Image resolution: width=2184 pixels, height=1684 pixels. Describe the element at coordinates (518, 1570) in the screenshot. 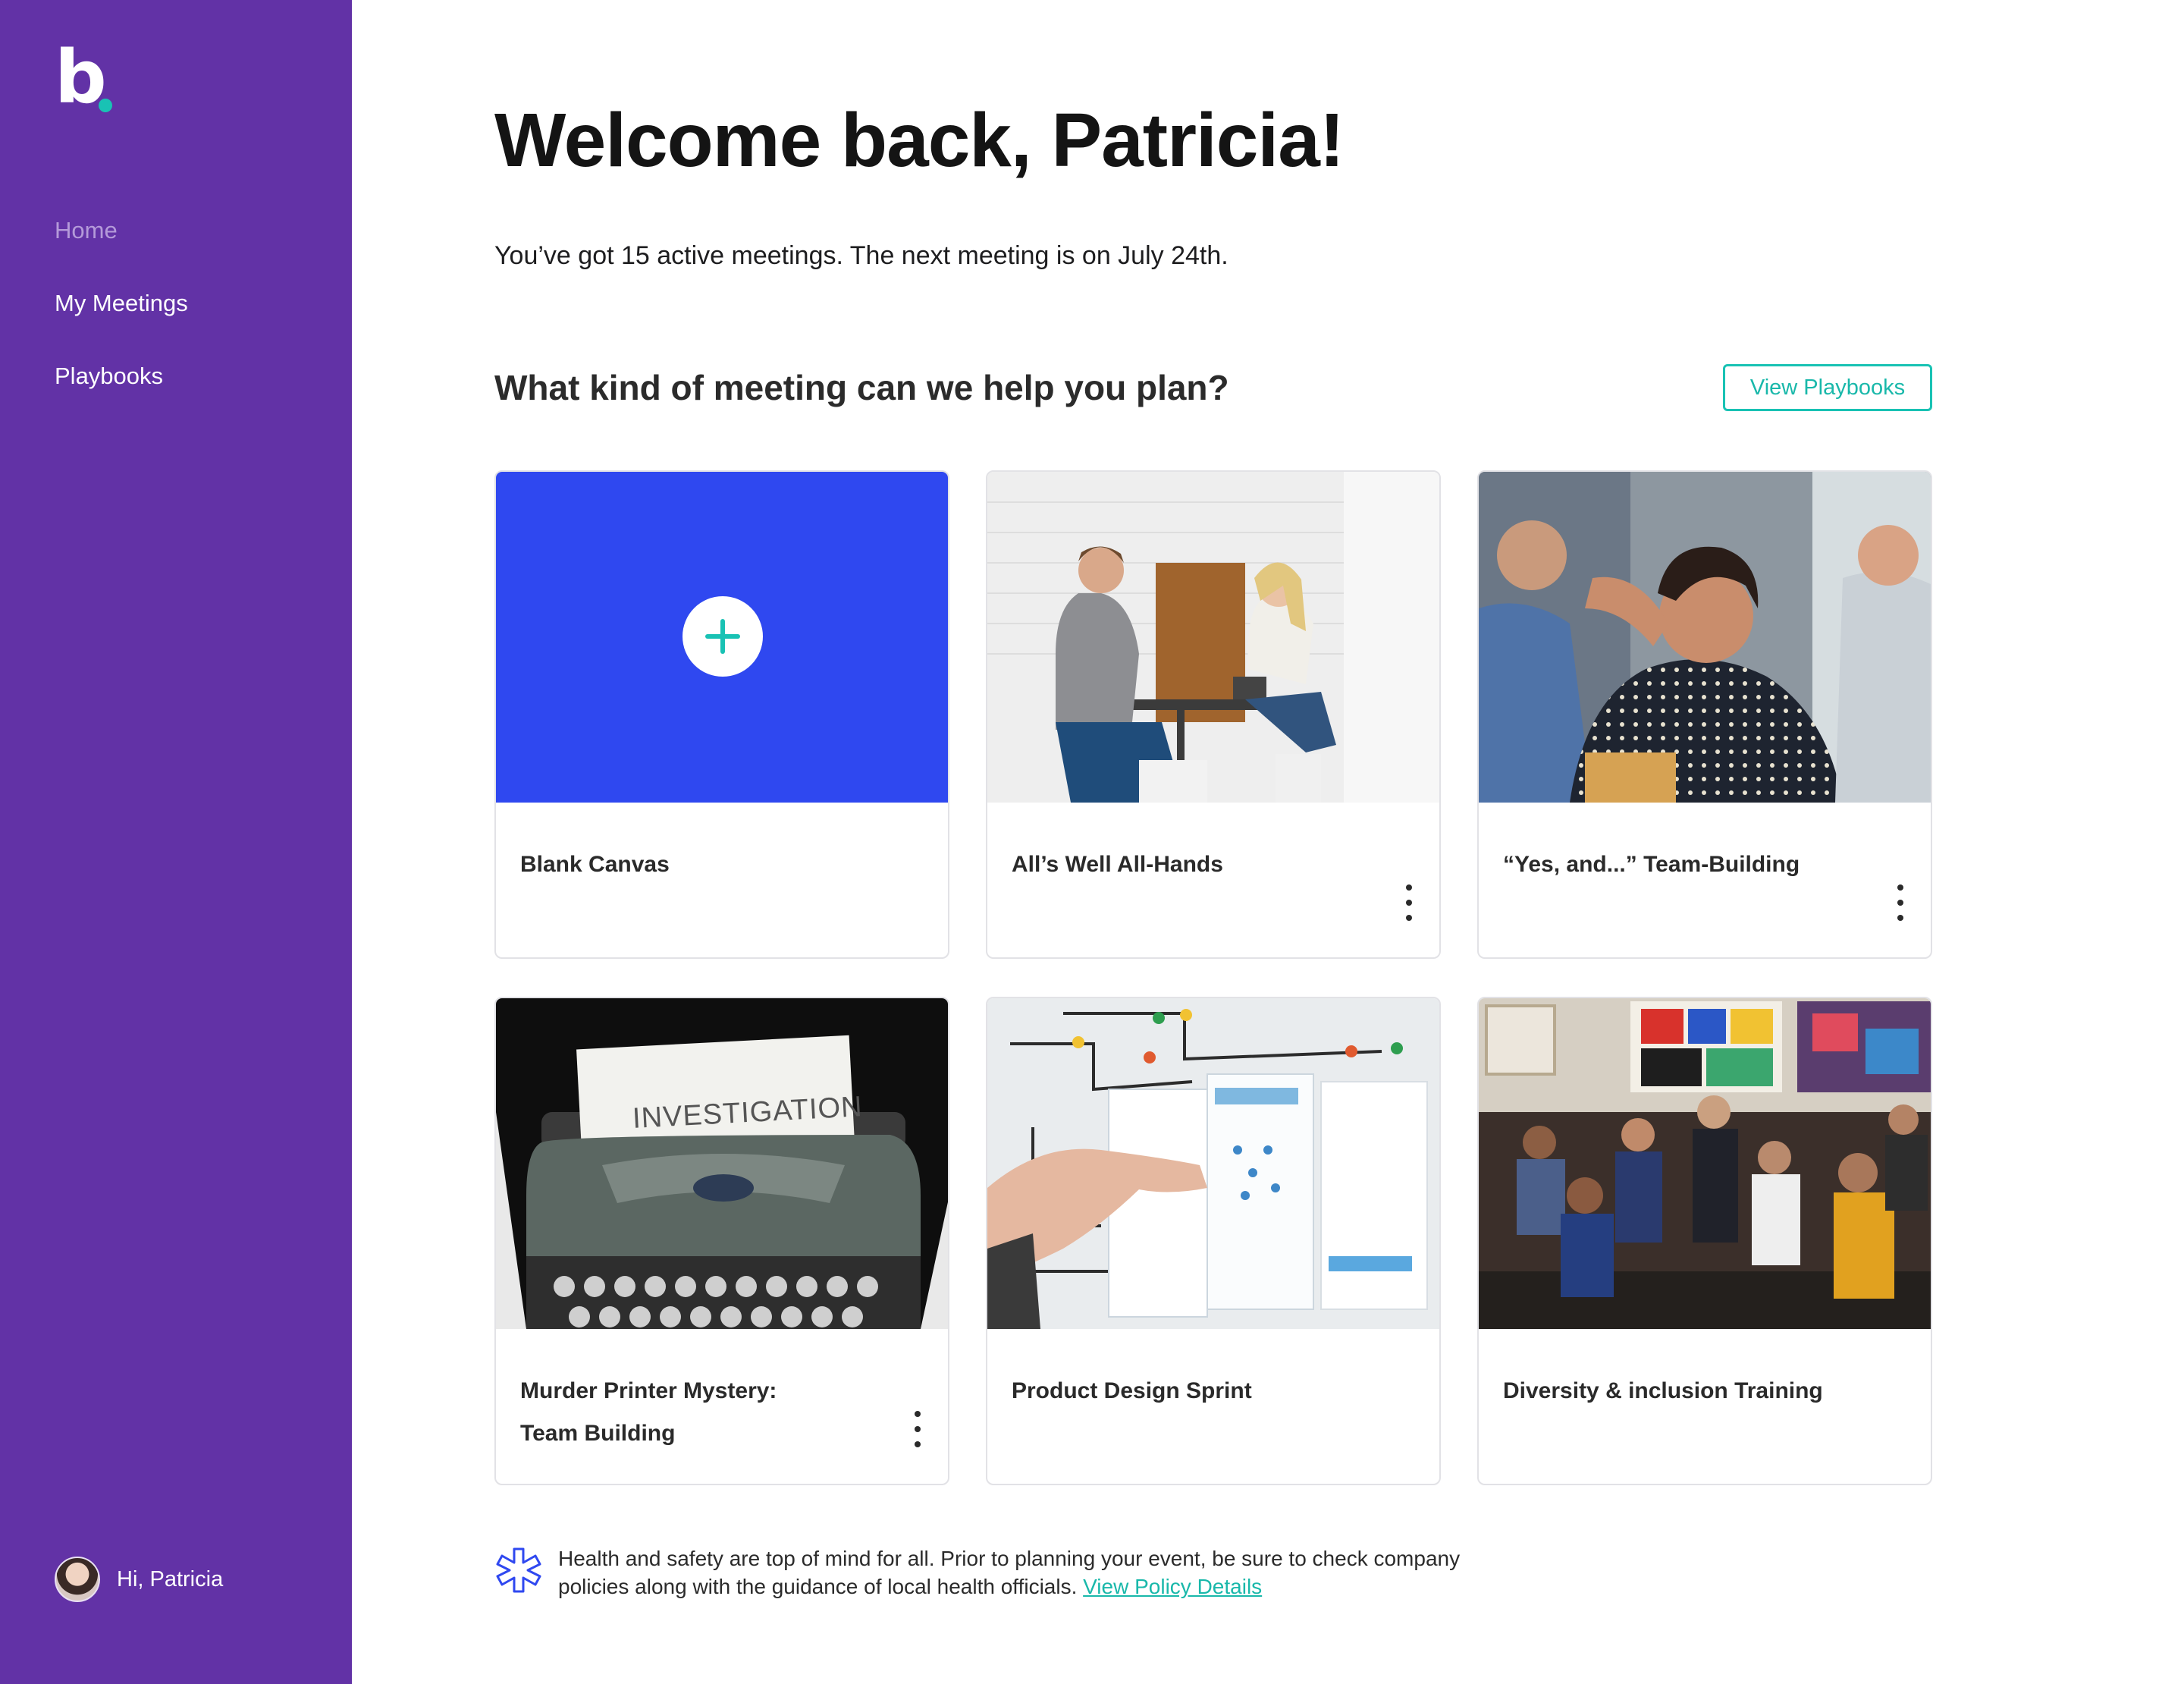

I see `medical-star-icon` at that location.